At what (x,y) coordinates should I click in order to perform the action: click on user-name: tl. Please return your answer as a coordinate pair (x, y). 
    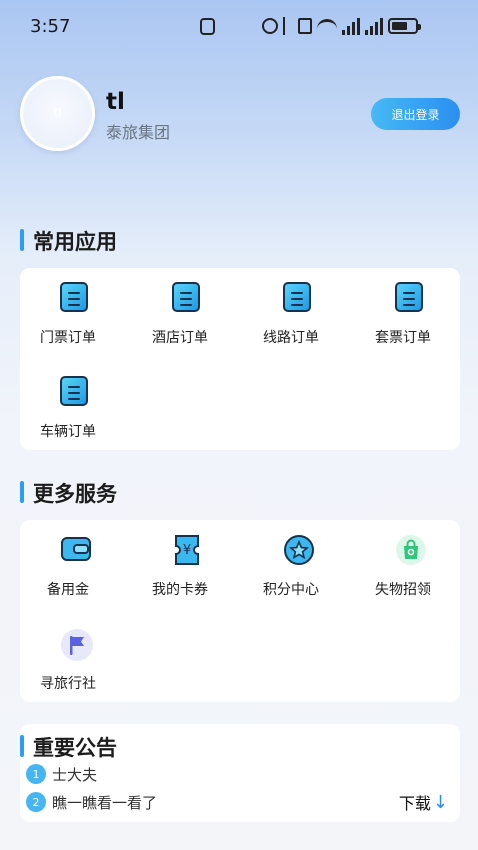
    Looking at the image, I should click on (115, 102).